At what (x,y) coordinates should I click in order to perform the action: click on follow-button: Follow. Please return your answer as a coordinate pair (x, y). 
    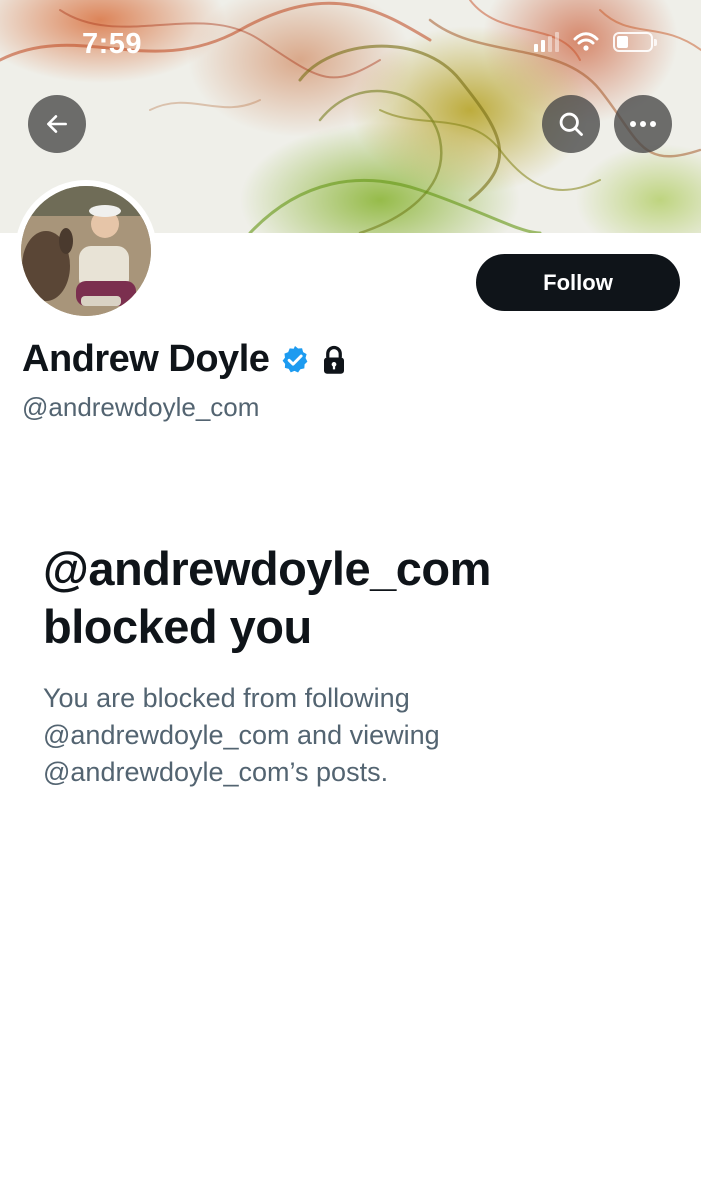
    Looking at the image, I should click on (578, 282).